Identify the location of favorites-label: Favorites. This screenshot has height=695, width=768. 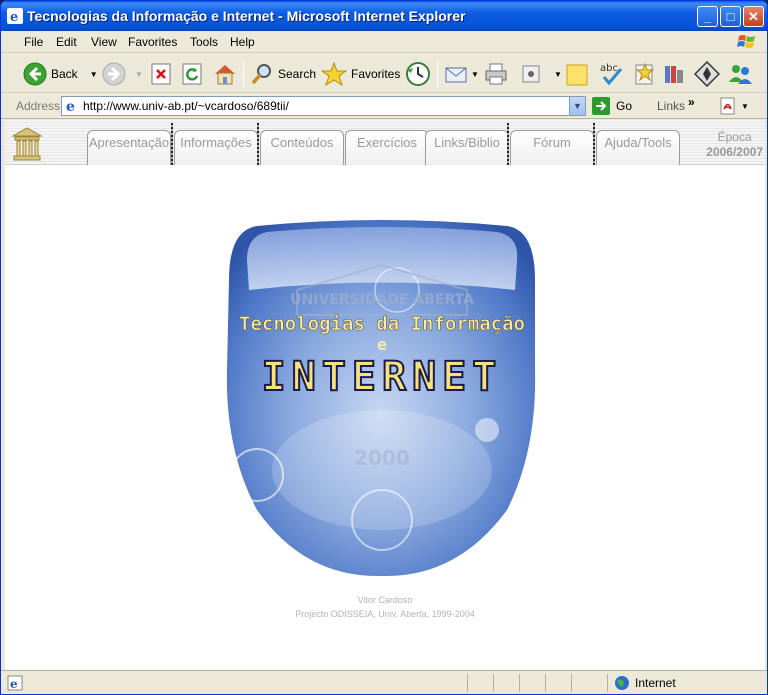
(376, 74).